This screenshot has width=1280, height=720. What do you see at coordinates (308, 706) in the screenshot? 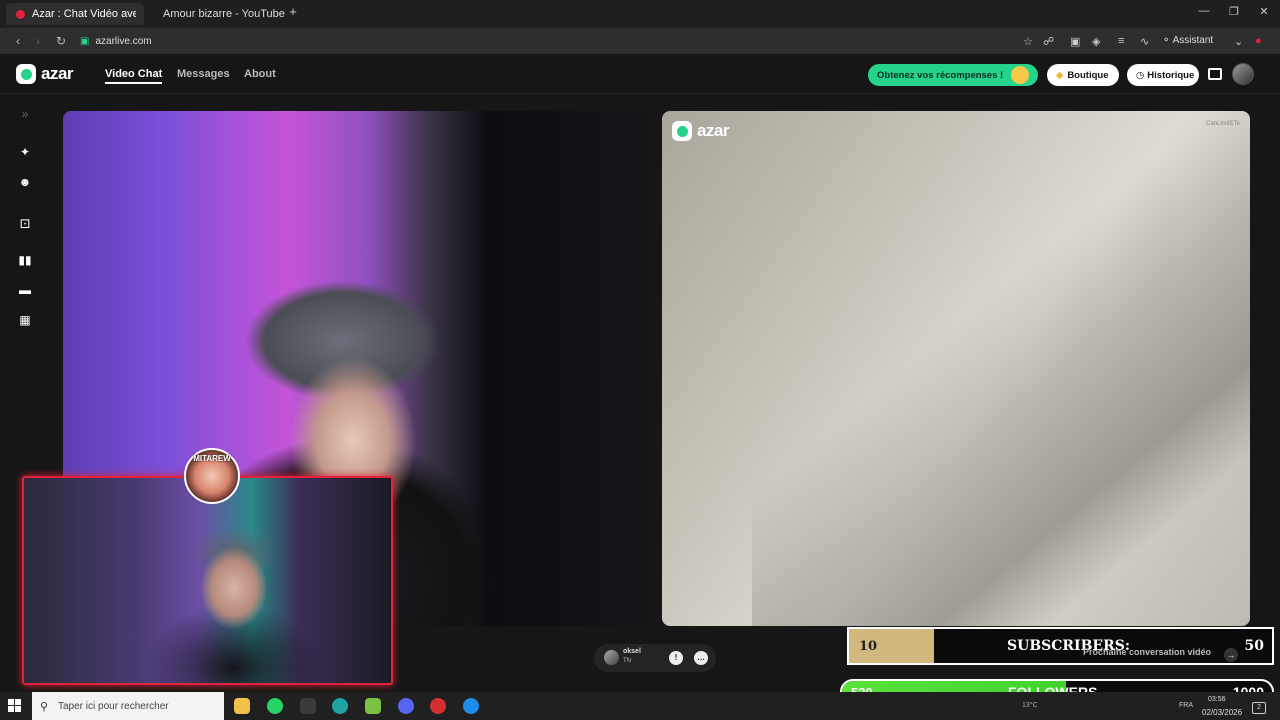
I see `app-icon` at bounding box center [308, 706].